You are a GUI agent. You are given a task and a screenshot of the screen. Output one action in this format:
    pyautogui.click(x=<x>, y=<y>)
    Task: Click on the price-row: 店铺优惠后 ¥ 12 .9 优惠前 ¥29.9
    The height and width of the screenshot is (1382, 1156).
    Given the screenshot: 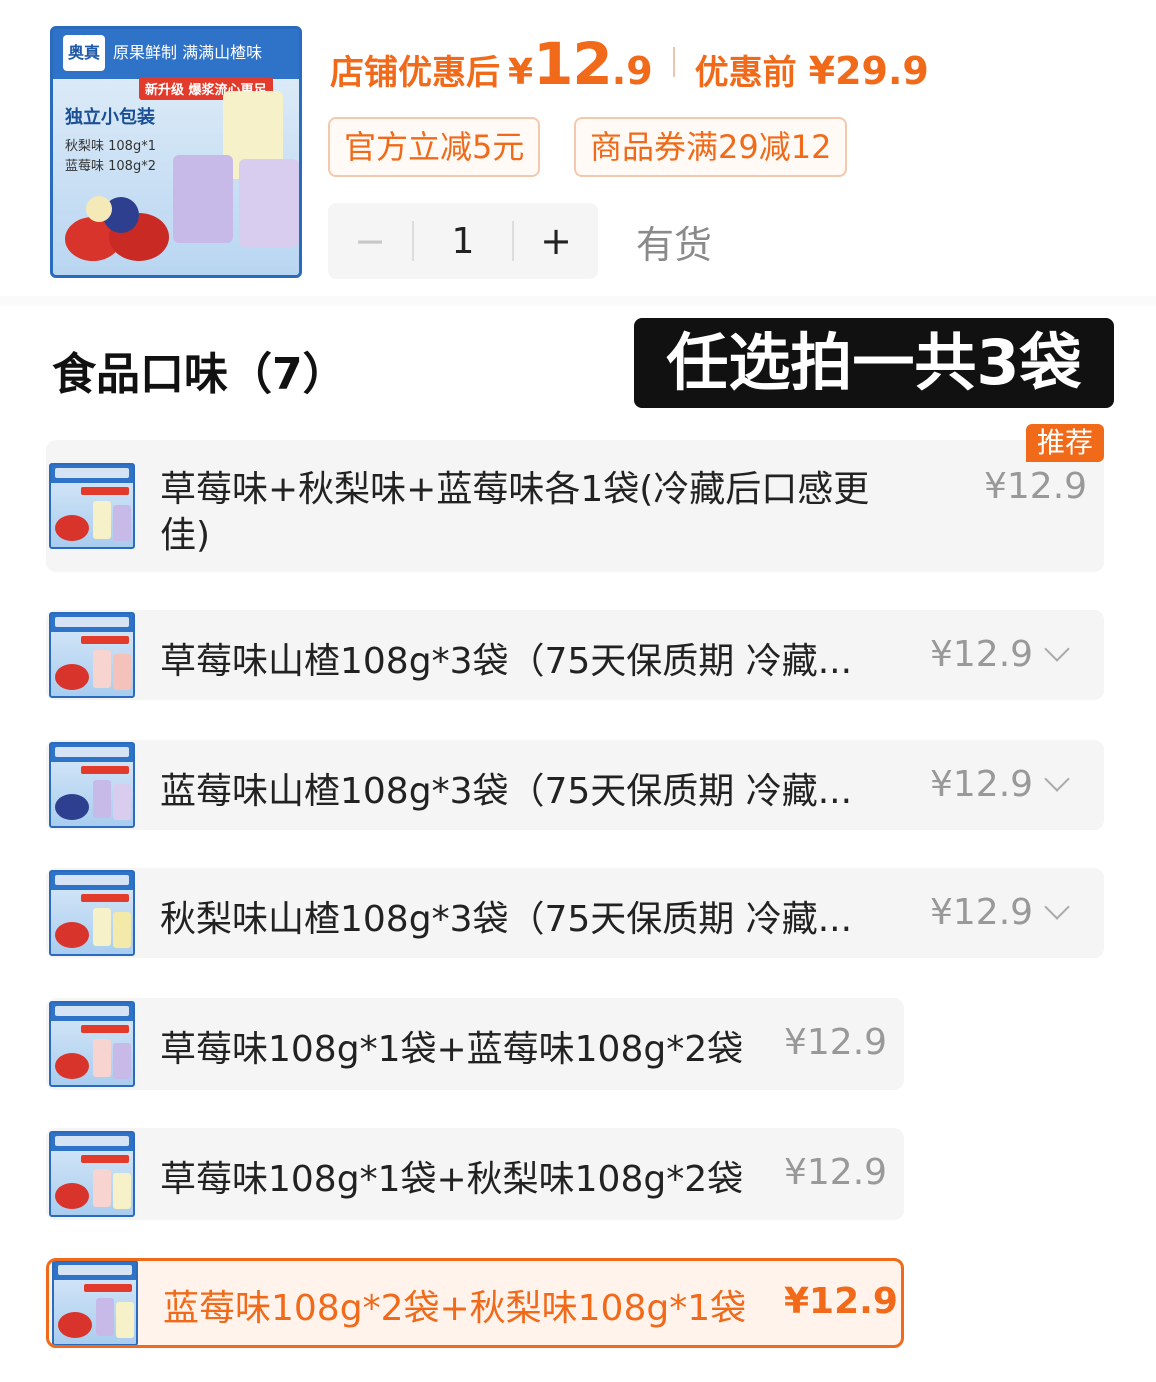 What is the action you would take?
    pyautogui.click(x=629, y=64)
    